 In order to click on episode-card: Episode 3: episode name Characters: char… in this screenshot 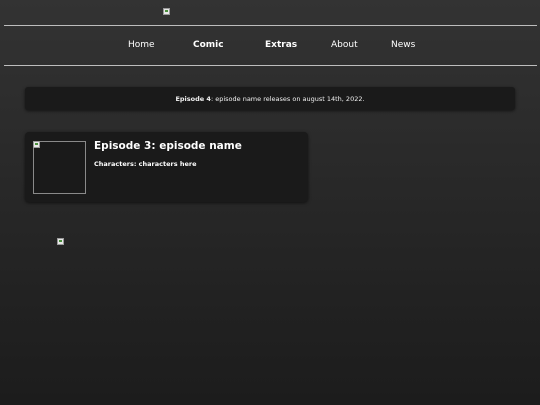, I will do `click(166, 167)`.